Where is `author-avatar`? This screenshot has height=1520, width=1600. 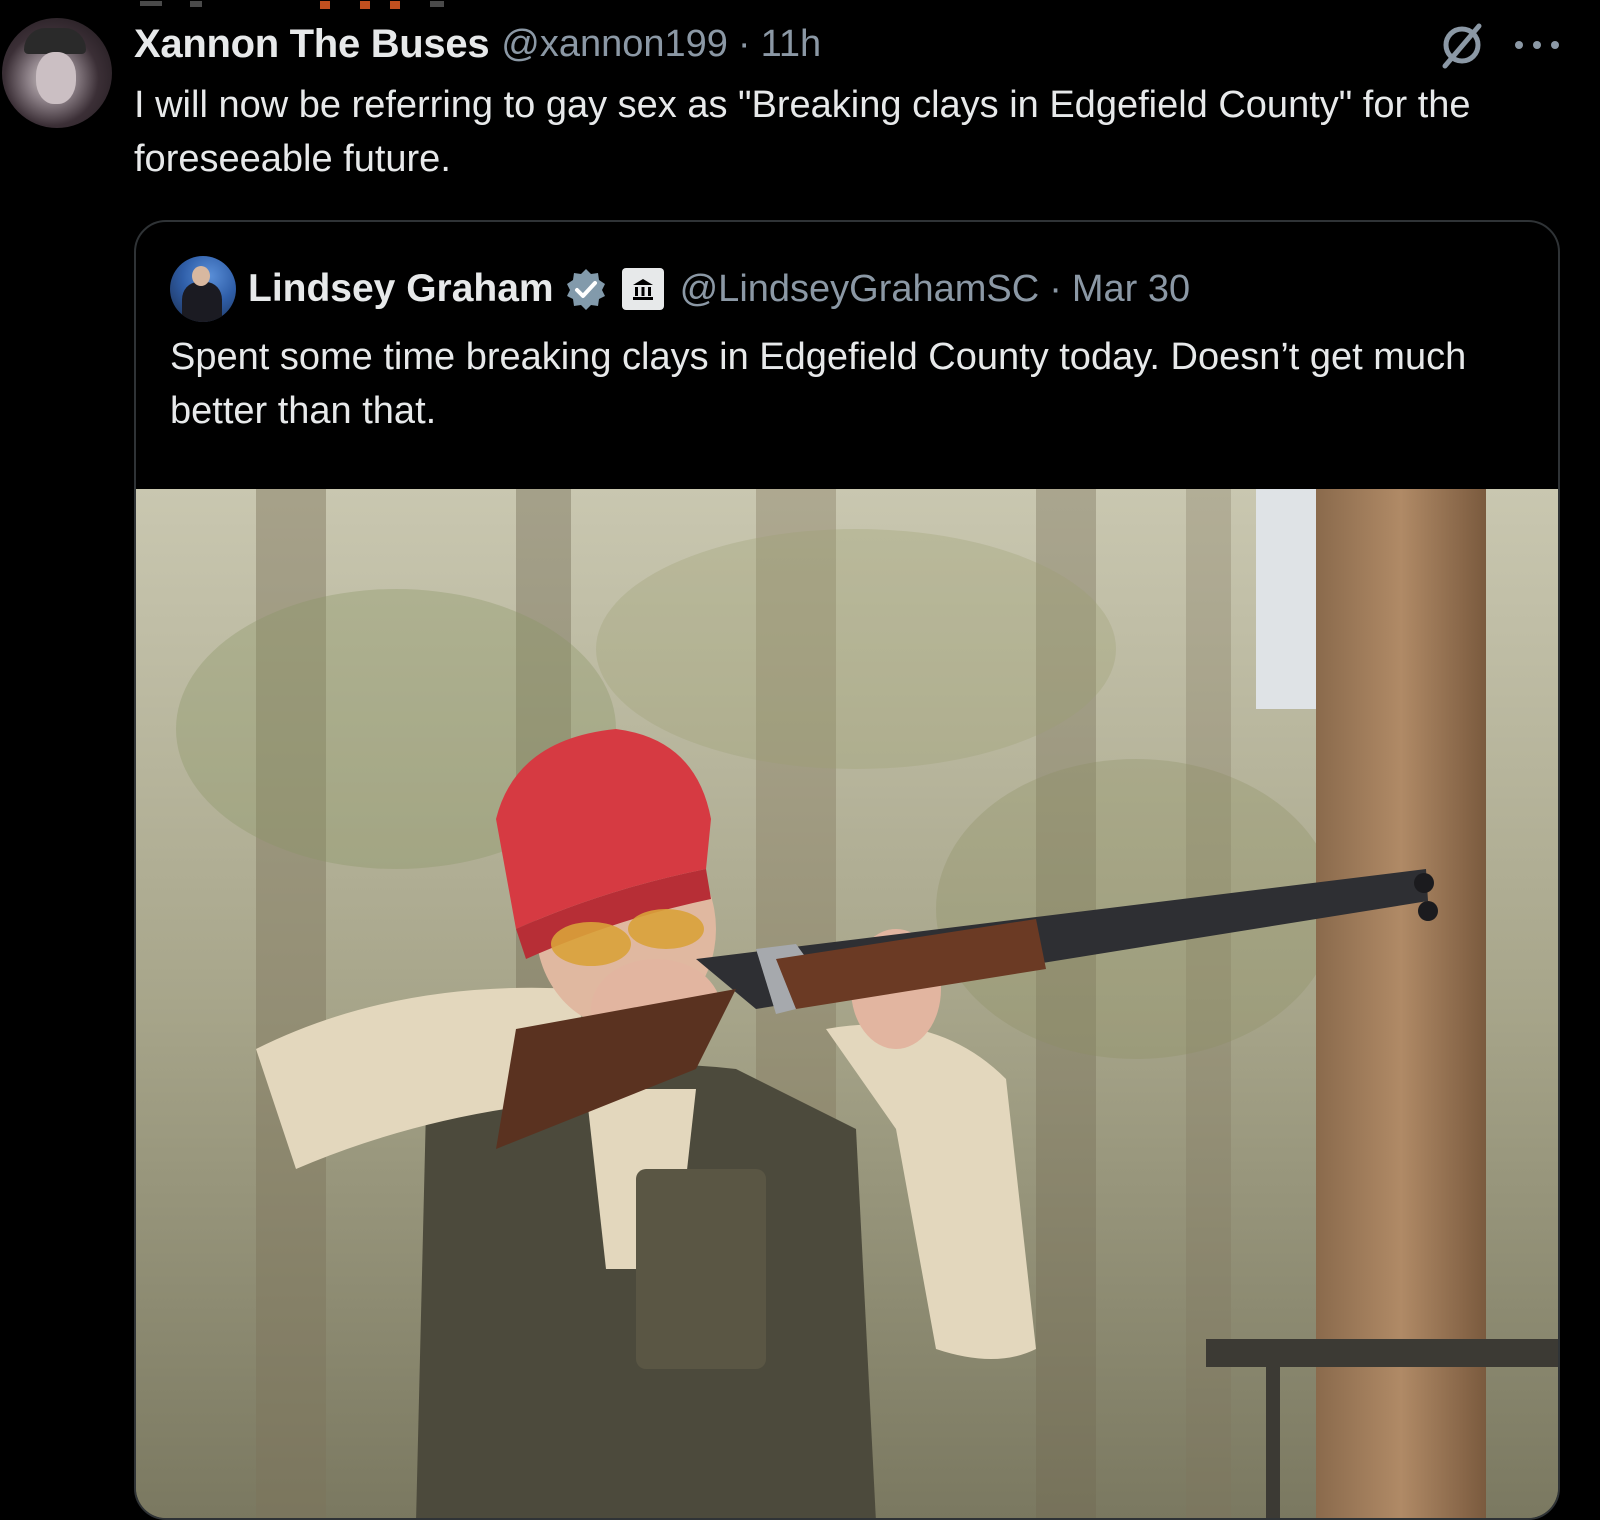 author-avatar is located at coordinates (57, 73).